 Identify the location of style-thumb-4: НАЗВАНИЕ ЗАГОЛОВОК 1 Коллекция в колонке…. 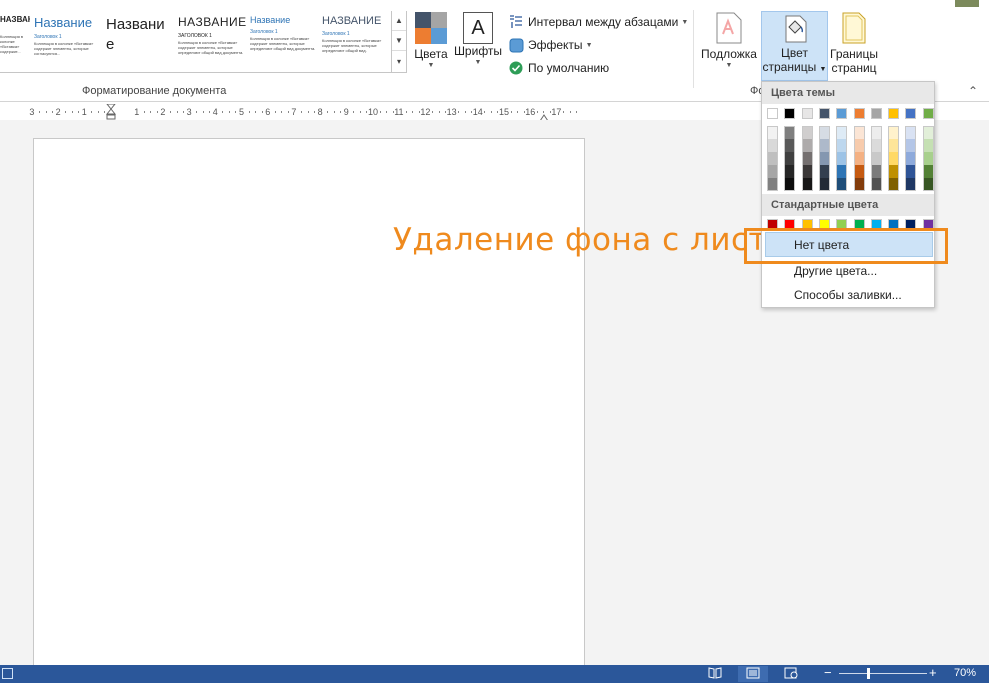
(212, 43).